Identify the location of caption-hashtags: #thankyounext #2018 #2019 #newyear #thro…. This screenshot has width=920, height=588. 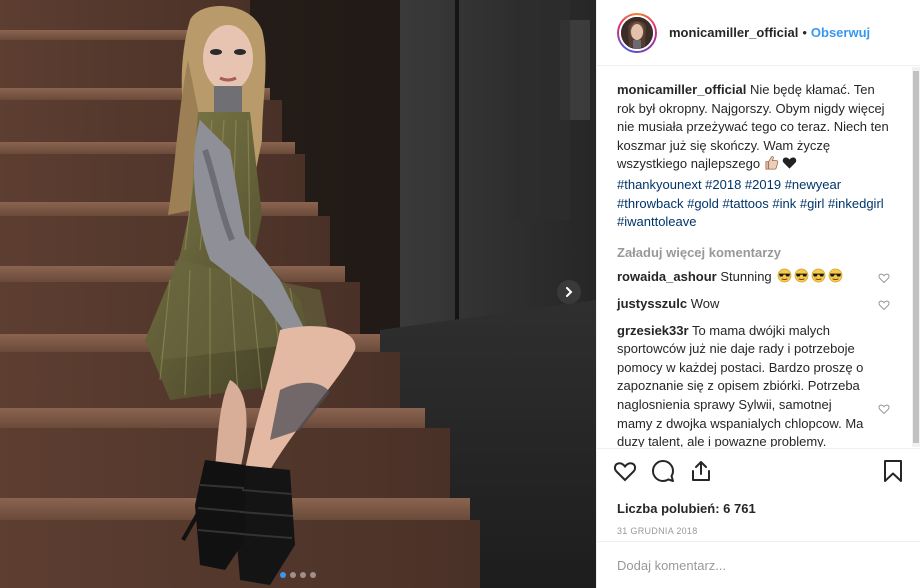
(750, 203).